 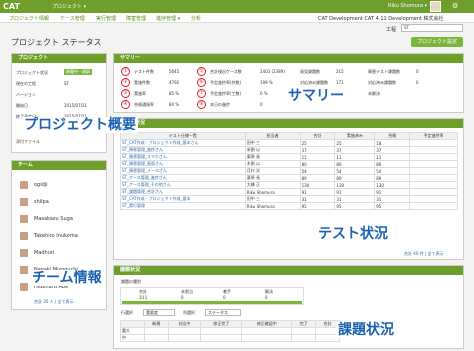 What do you see at coordinates (59, 58) in the screenshot?
I see `panel-header: プロジェクト` at bounding box center [59, 58].